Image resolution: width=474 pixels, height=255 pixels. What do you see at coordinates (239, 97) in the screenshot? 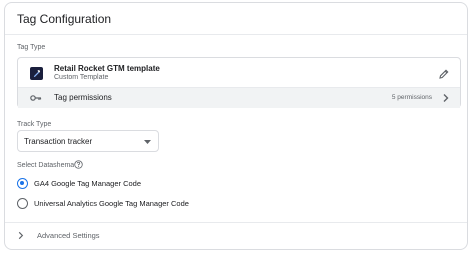
I see `tag-permissions-row: Tag permissions 5 permissions` at bounding box center [239, 97].